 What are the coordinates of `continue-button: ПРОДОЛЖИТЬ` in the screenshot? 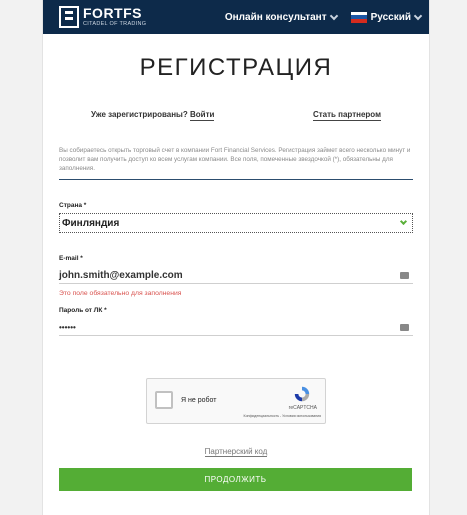 It's located at (235, 479).